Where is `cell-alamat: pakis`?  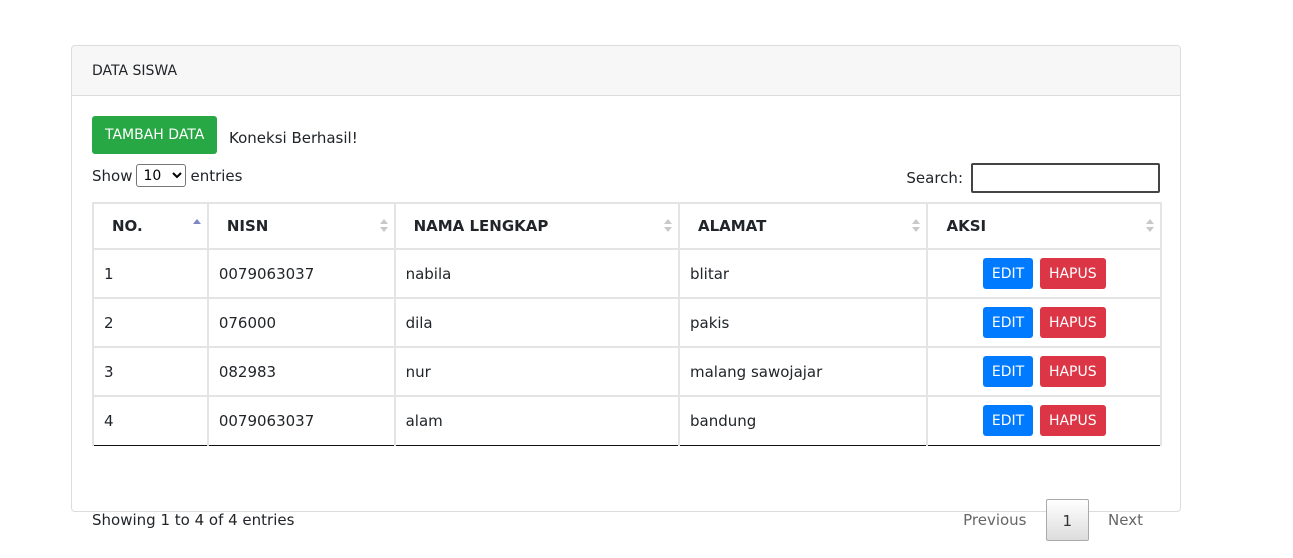
cell-alamat: pakis is located at coordinates (803, 322).